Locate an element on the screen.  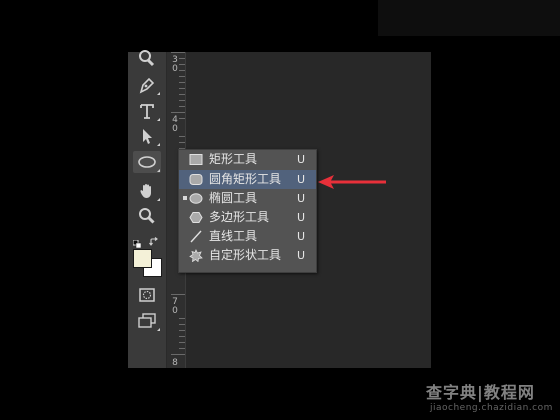
default-colors-icon is located at coordinates (137, 241).